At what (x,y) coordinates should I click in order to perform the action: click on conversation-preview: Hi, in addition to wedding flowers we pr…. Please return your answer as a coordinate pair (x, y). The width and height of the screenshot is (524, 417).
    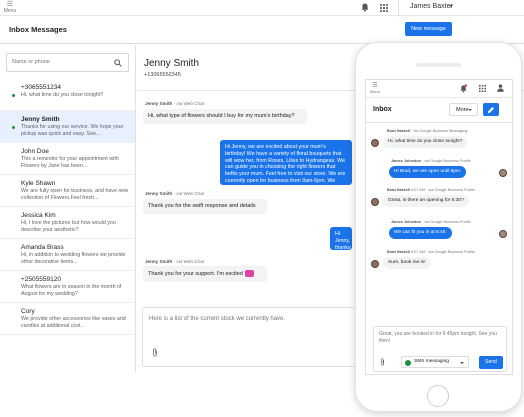
    Looking at the image, I should click on (73, 258).